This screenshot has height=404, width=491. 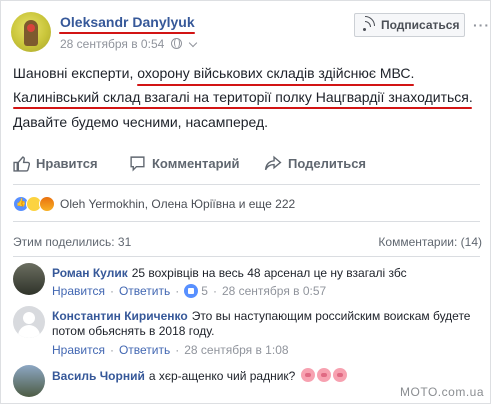 What do you see at coordinates (137, 164) in the screenshot?
I see `comment-icon` at bounding box center [137, 164].